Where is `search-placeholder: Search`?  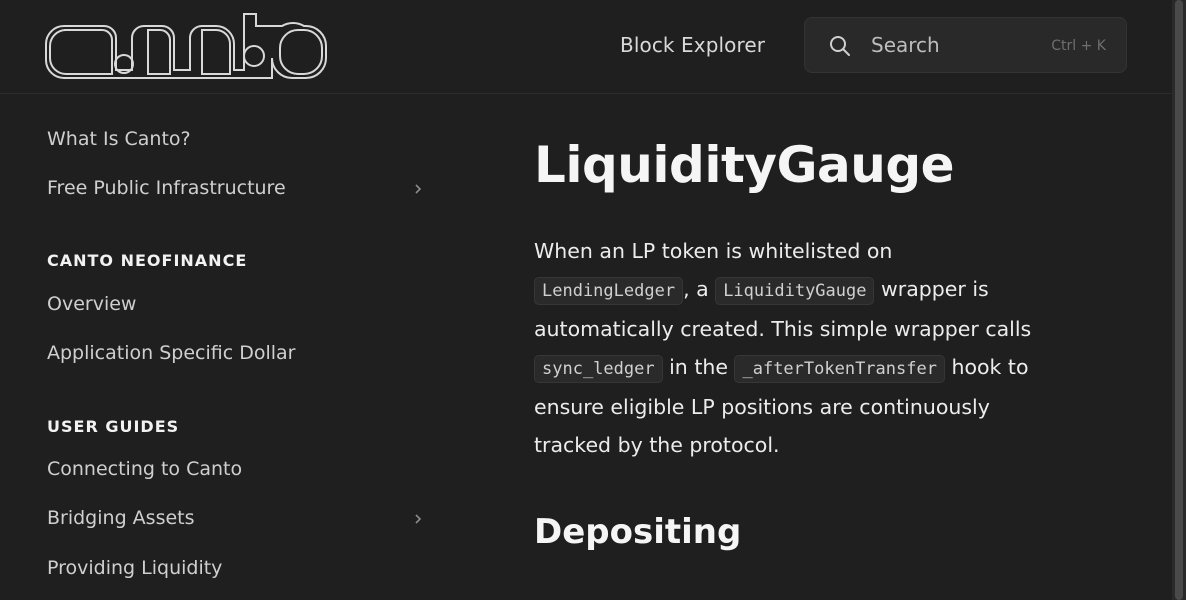
search-placeholder: Search is located at coordinates (905, 45).